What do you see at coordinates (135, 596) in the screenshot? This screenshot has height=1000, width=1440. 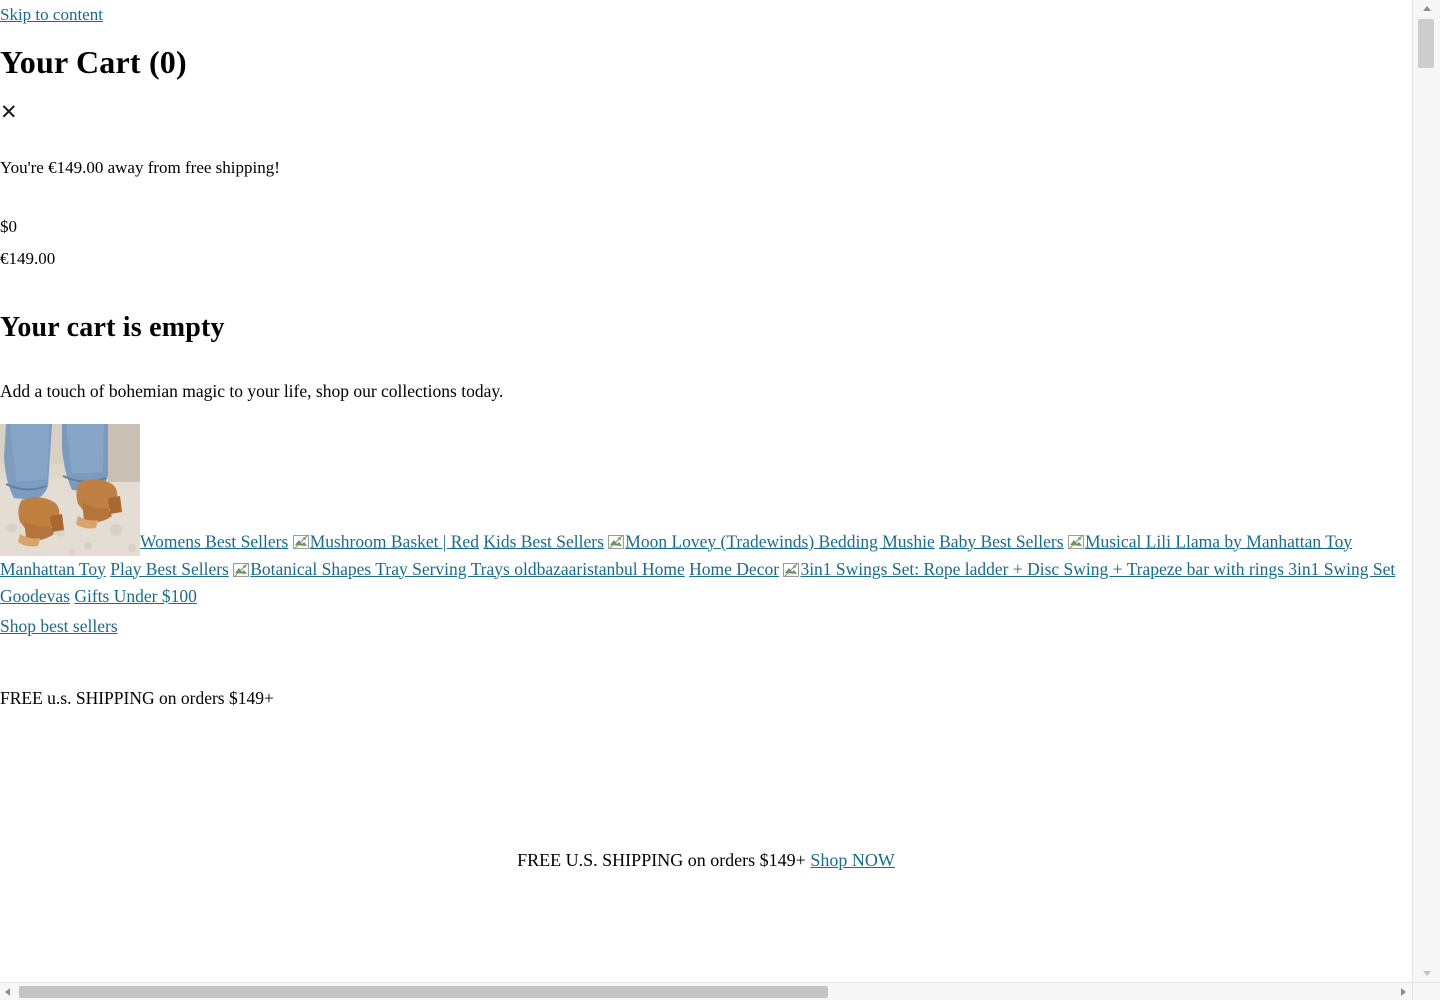 I see `product-link-5: Gifts Under $100` at bounding box center [135, 596].